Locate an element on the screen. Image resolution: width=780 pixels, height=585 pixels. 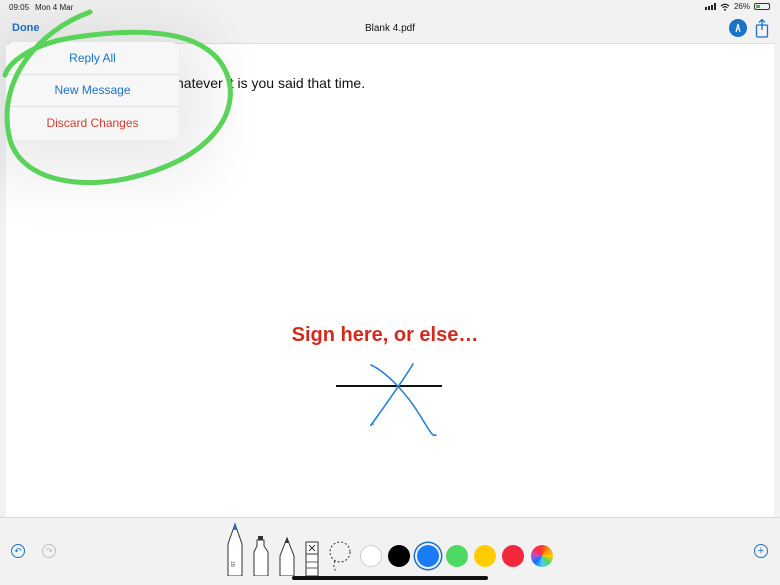
share-icon is located at coordinates (762, 28).